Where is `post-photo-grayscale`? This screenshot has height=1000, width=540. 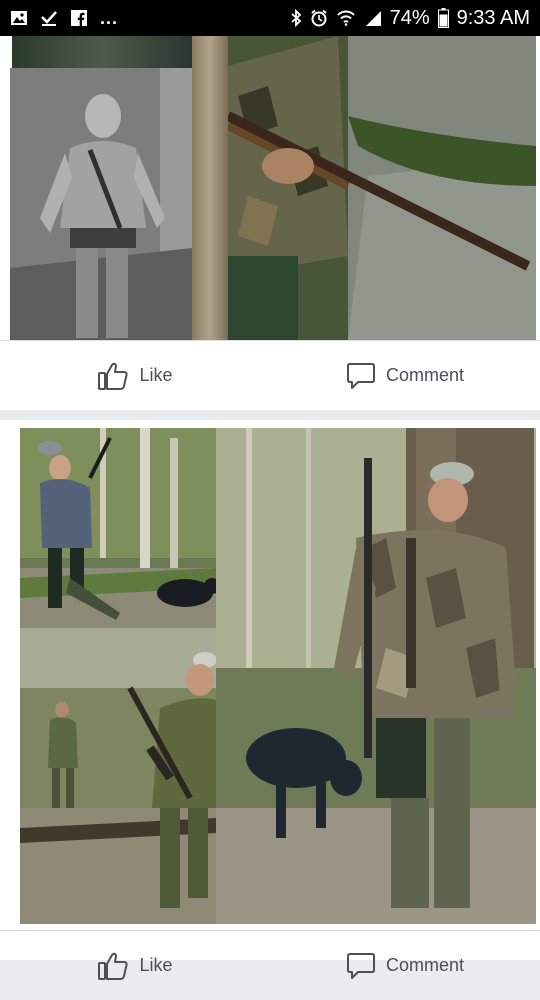 post-photo-grayscale is located at coordinates (101, 204).